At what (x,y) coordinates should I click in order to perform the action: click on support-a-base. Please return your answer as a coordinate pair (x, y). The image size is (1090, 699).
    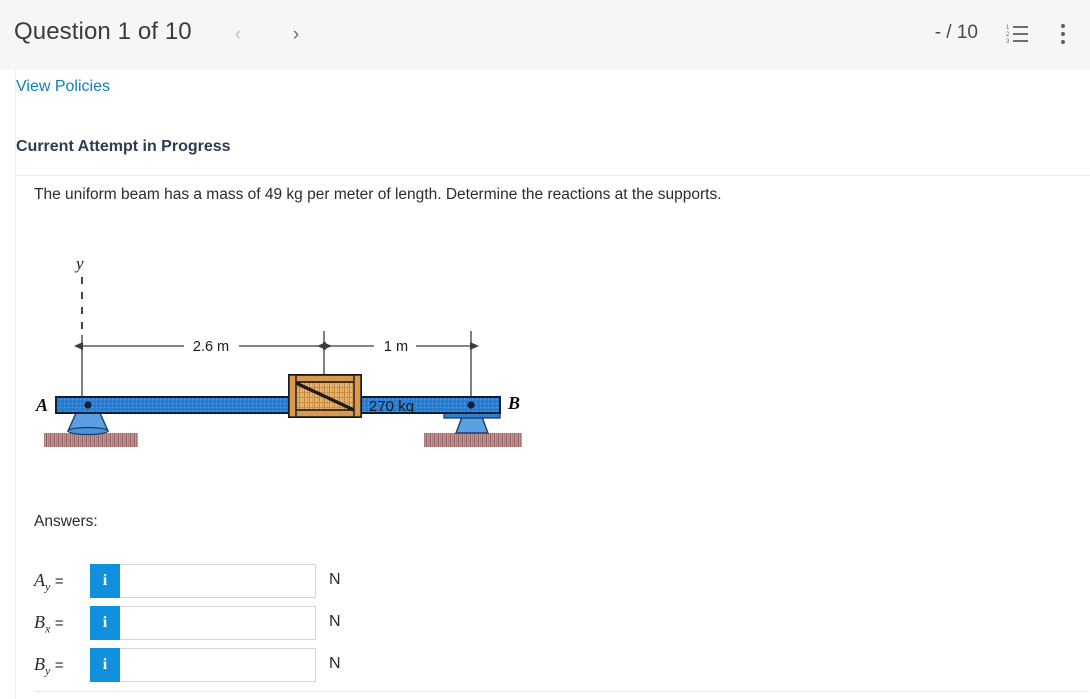
    Looking at the image, I should click on (88, 431).